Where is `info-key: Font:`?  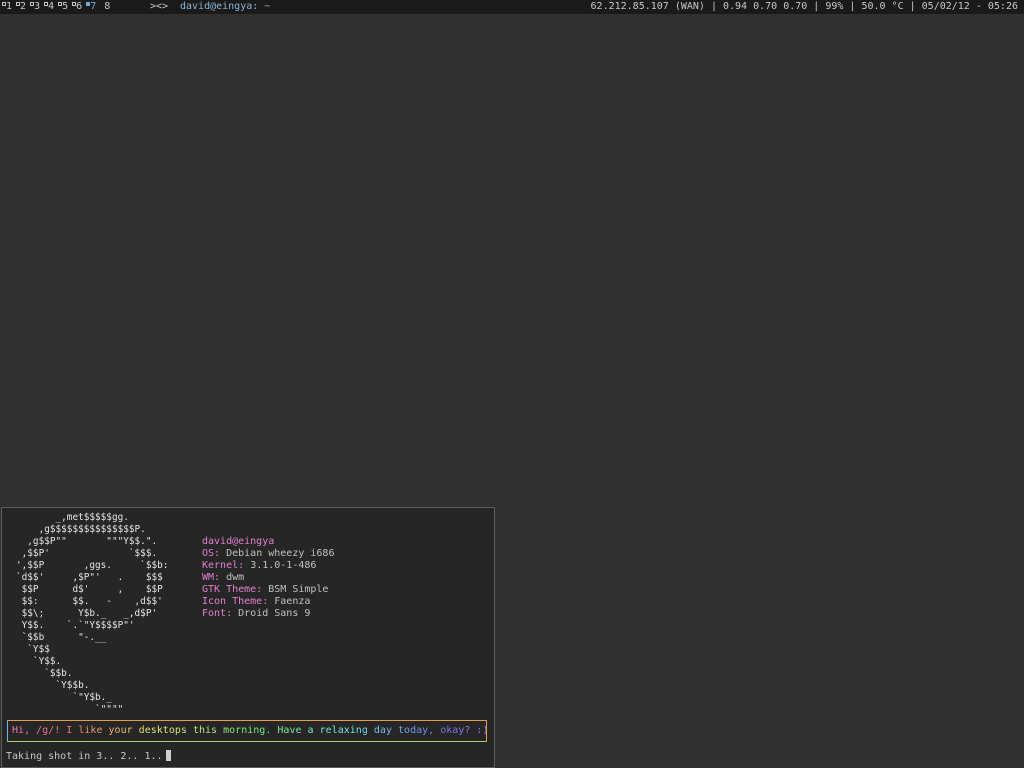 info-key: Font: is located at coordinates (217, 613).